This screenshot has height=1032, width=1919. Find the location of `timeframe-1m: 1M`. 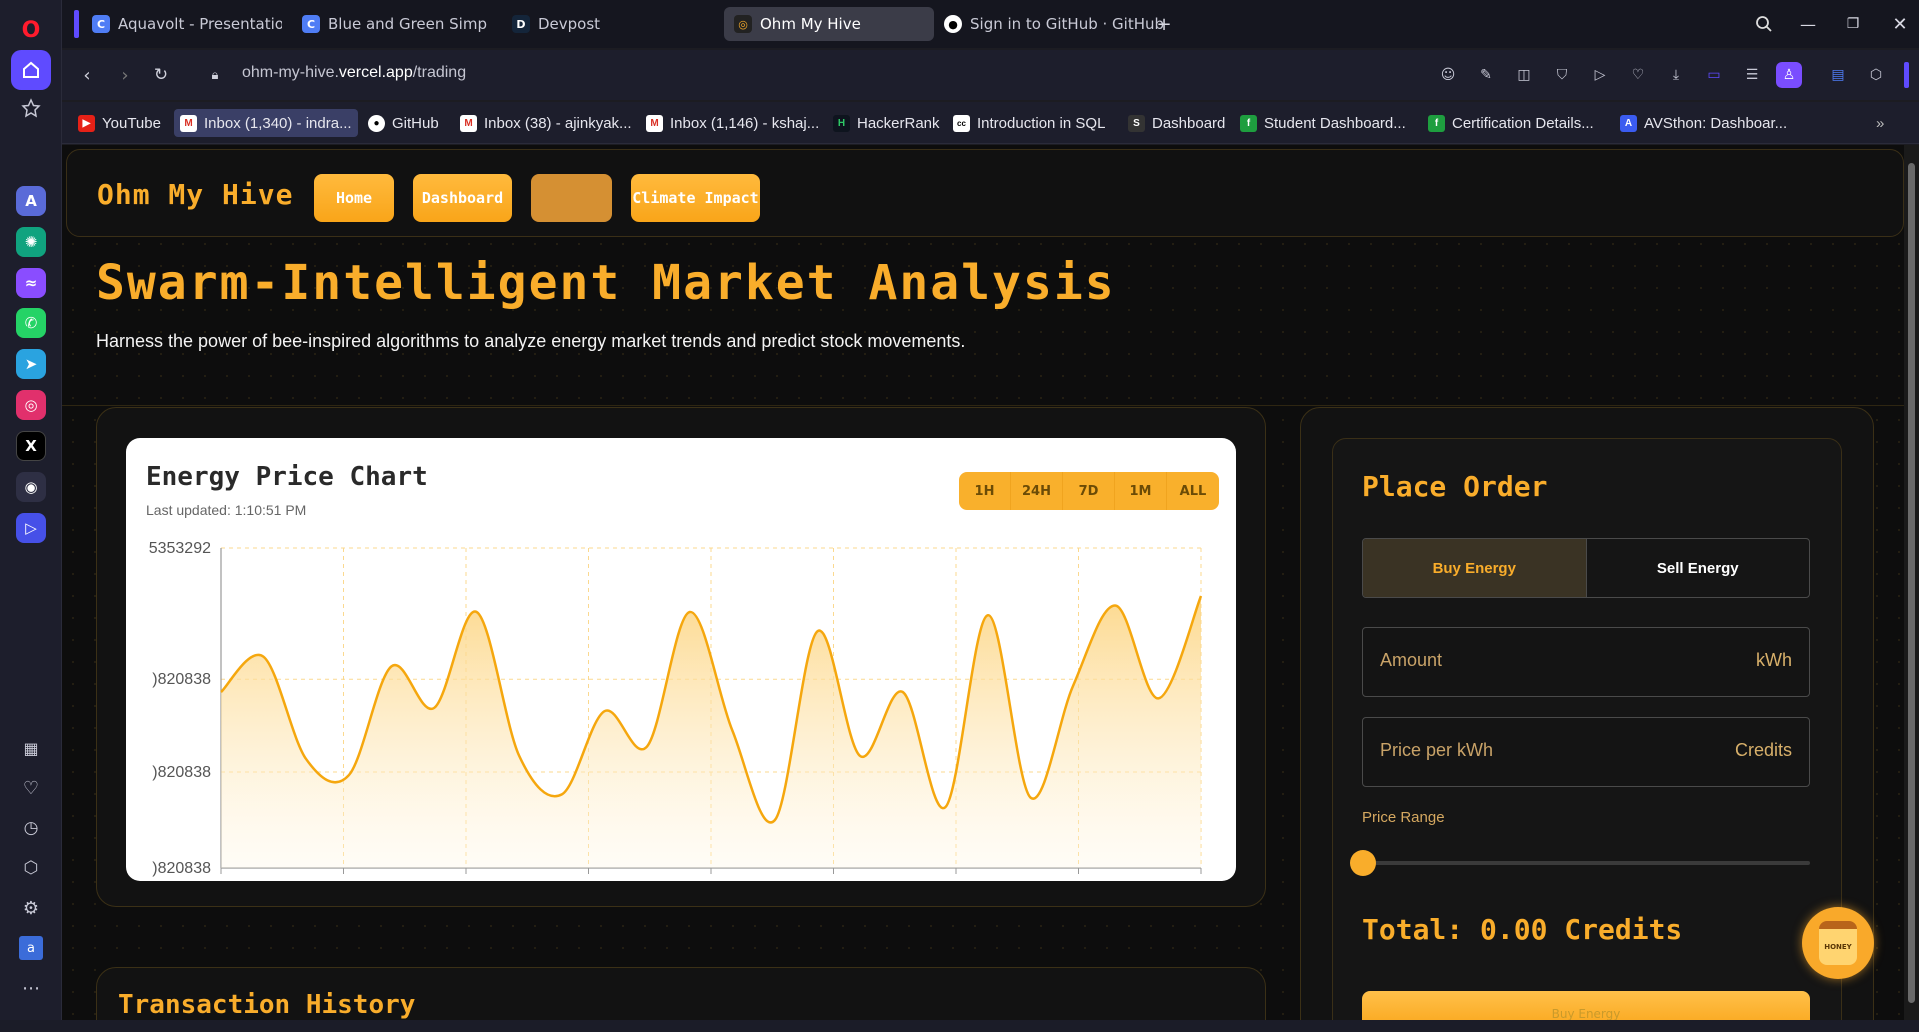

timeframe-1m: 1M is located at coordinates (1141, 491).